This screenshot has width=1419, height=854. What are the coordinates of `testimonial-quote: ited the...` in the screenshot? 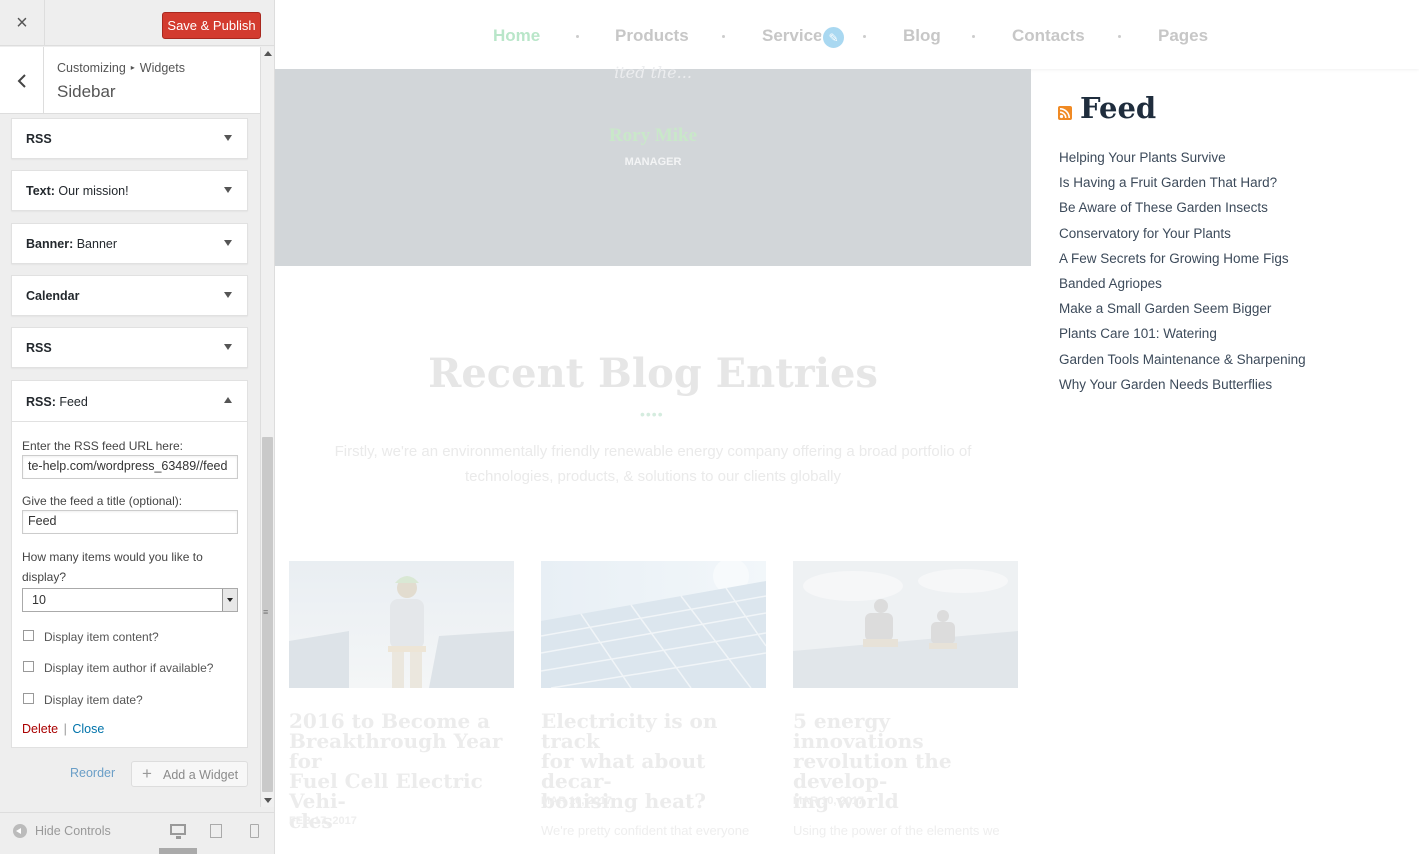 It's located at (653, 72).